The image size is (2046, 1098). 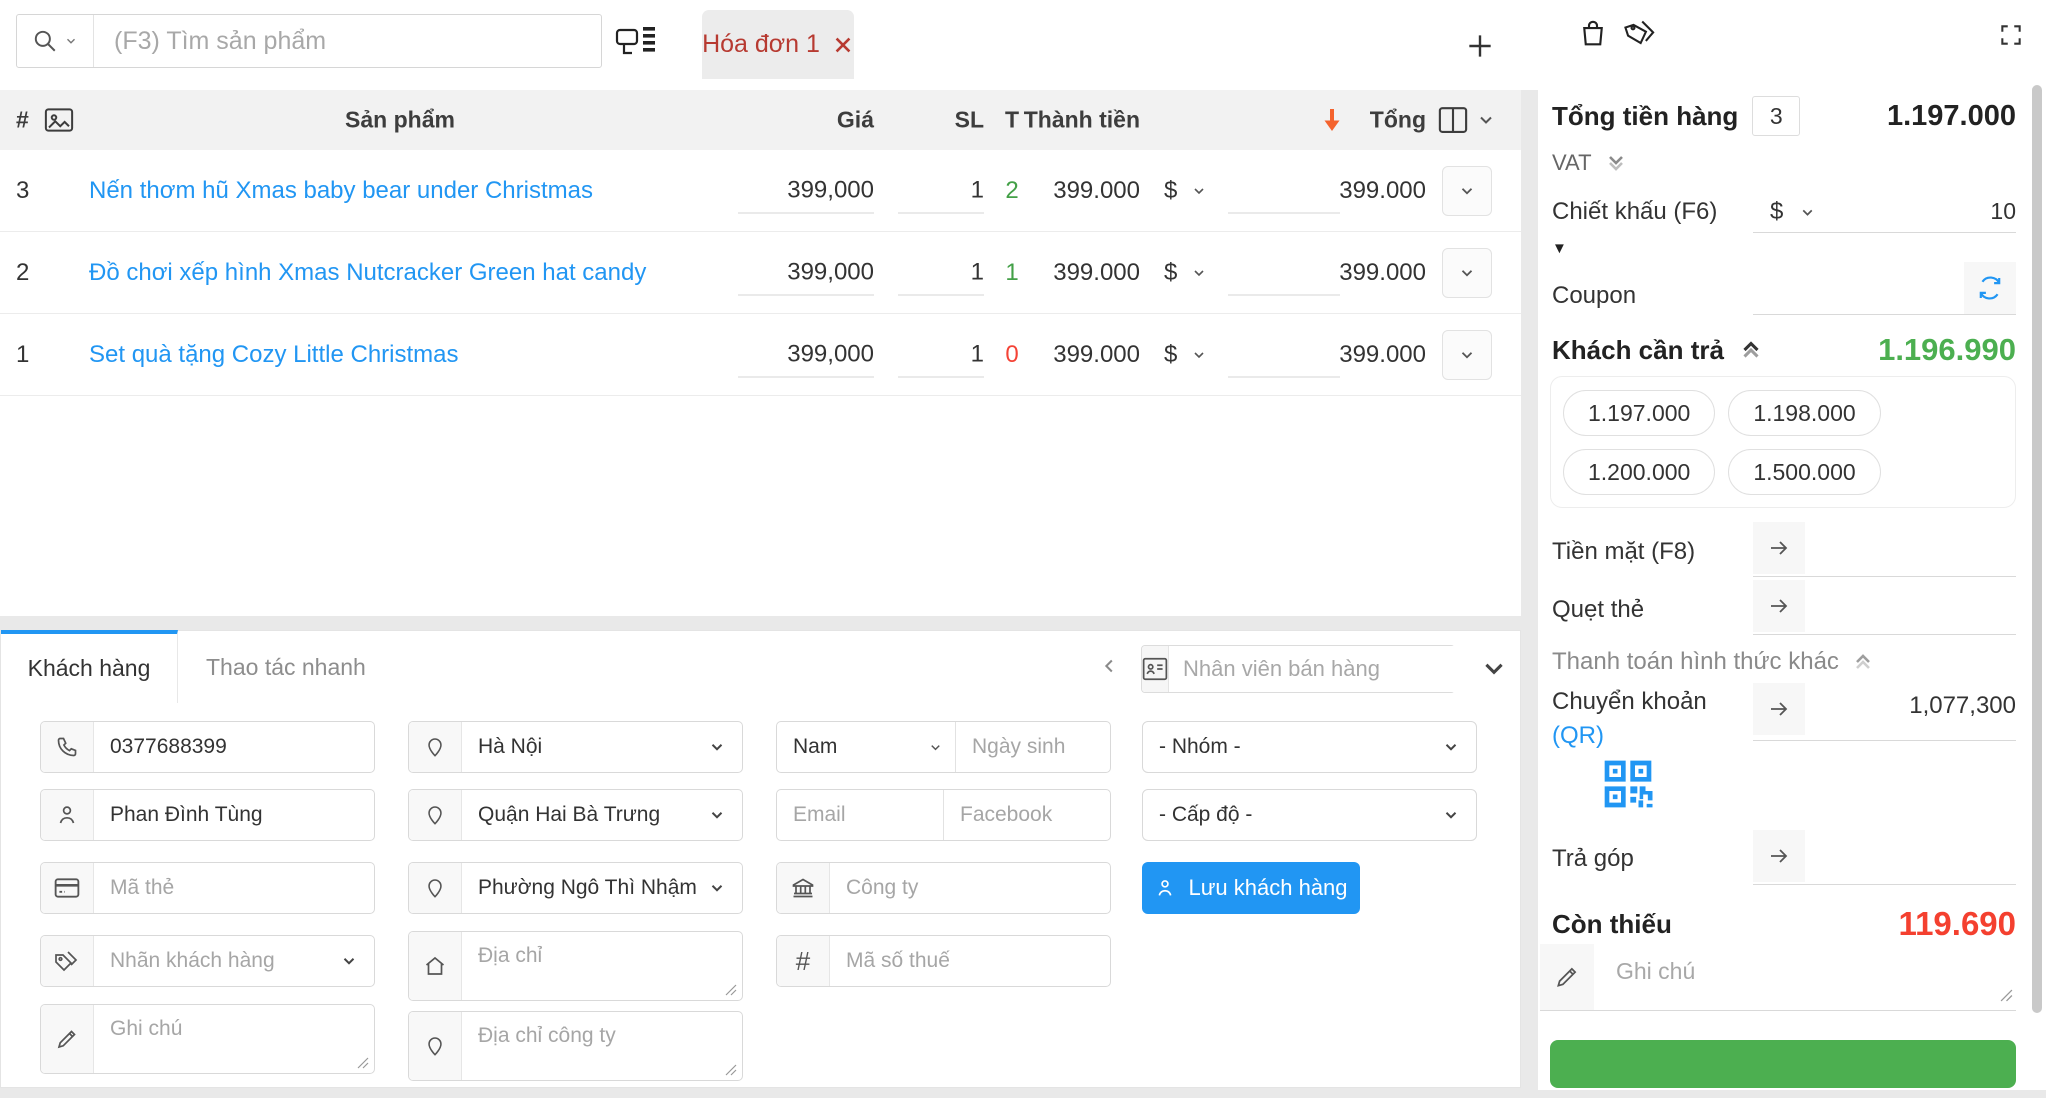 I want to click on city-select: Hà Nội, so click(x=575, y=747).